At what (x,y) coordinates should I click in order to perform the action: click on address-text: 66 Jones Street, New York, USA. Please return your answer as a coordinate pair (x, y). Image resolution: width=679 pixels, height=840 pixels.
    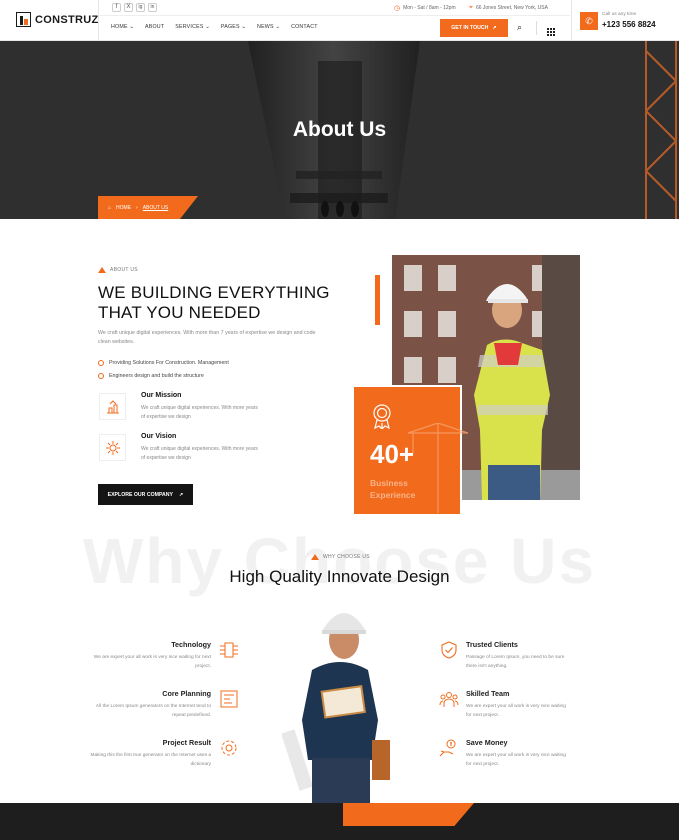
    Looking at the image, I should click on (511, 8).